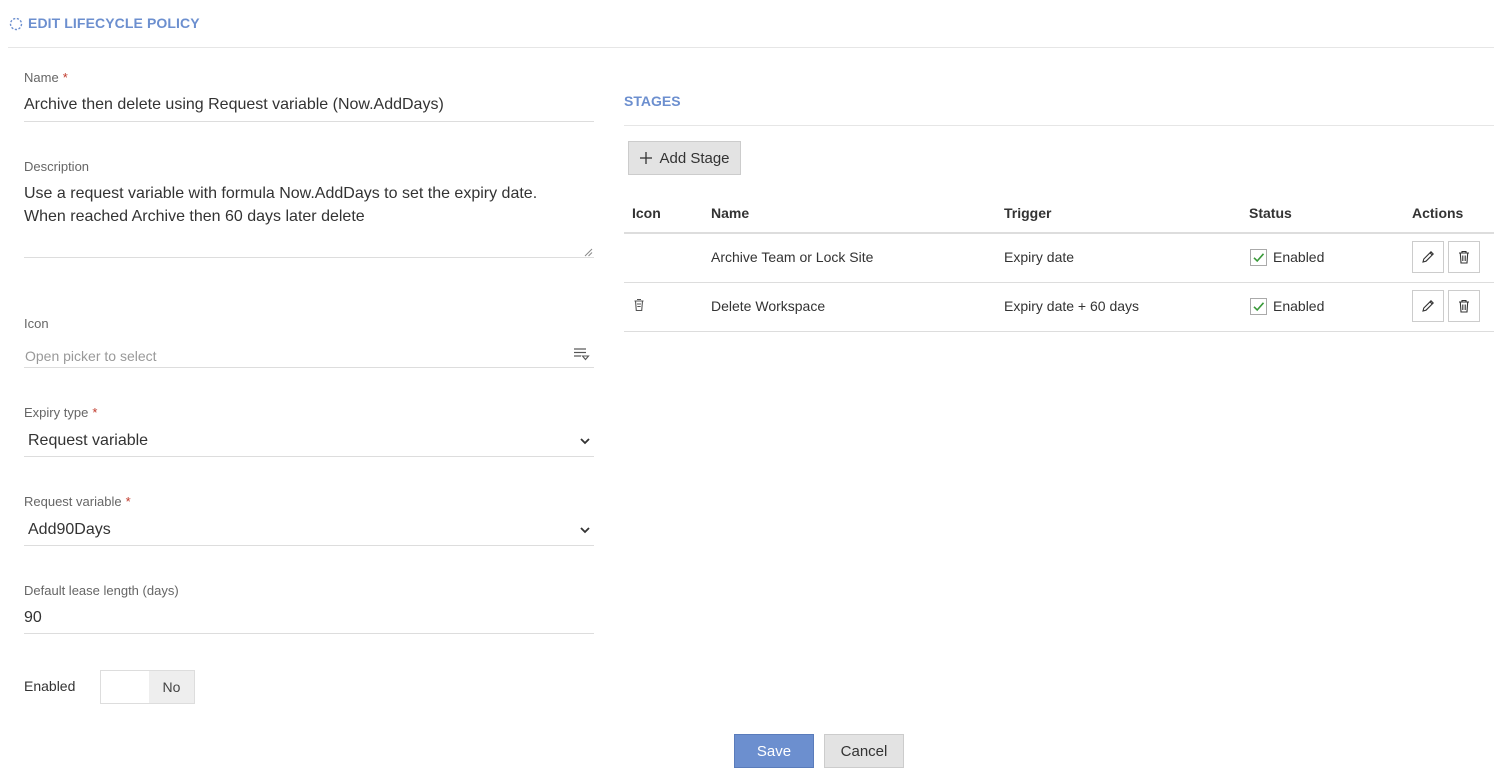  What do you see at coordinates (46, 77) in the screenshot?
I see `name-label: Name *` at bounding box center [46, 77].